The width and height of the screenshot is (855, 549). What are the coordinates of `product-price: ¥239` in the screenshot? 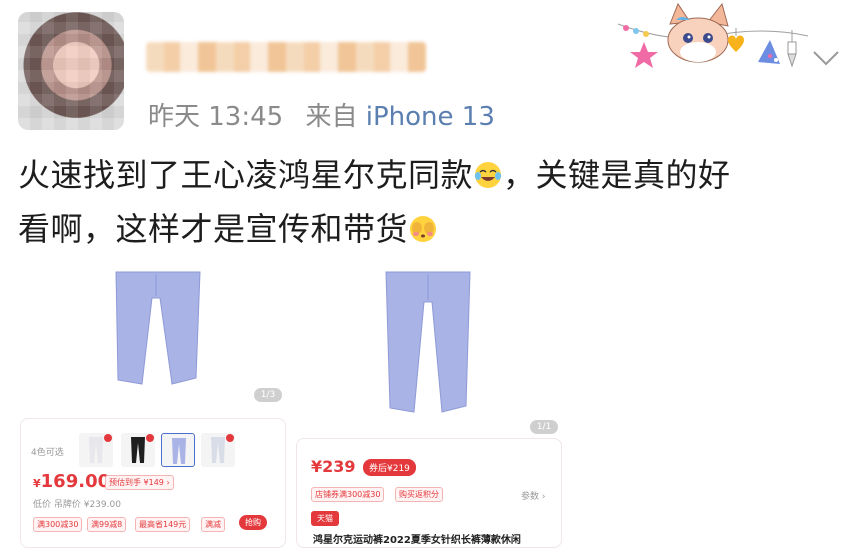 It's located at (333, 466).